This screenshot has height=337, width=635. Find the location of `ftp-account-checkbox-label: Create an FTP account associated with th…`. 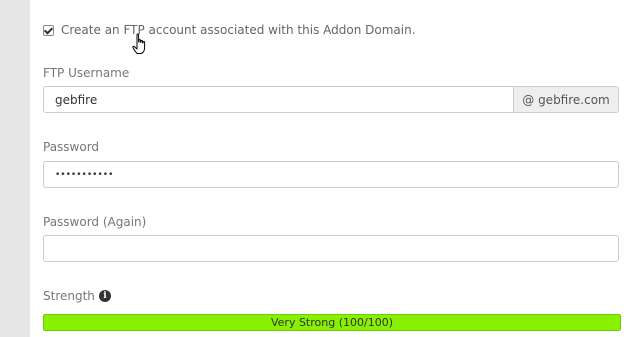

ftp-account-checkbox-label: Create an FTP account associated with th… is located at coordinates (238, 30).